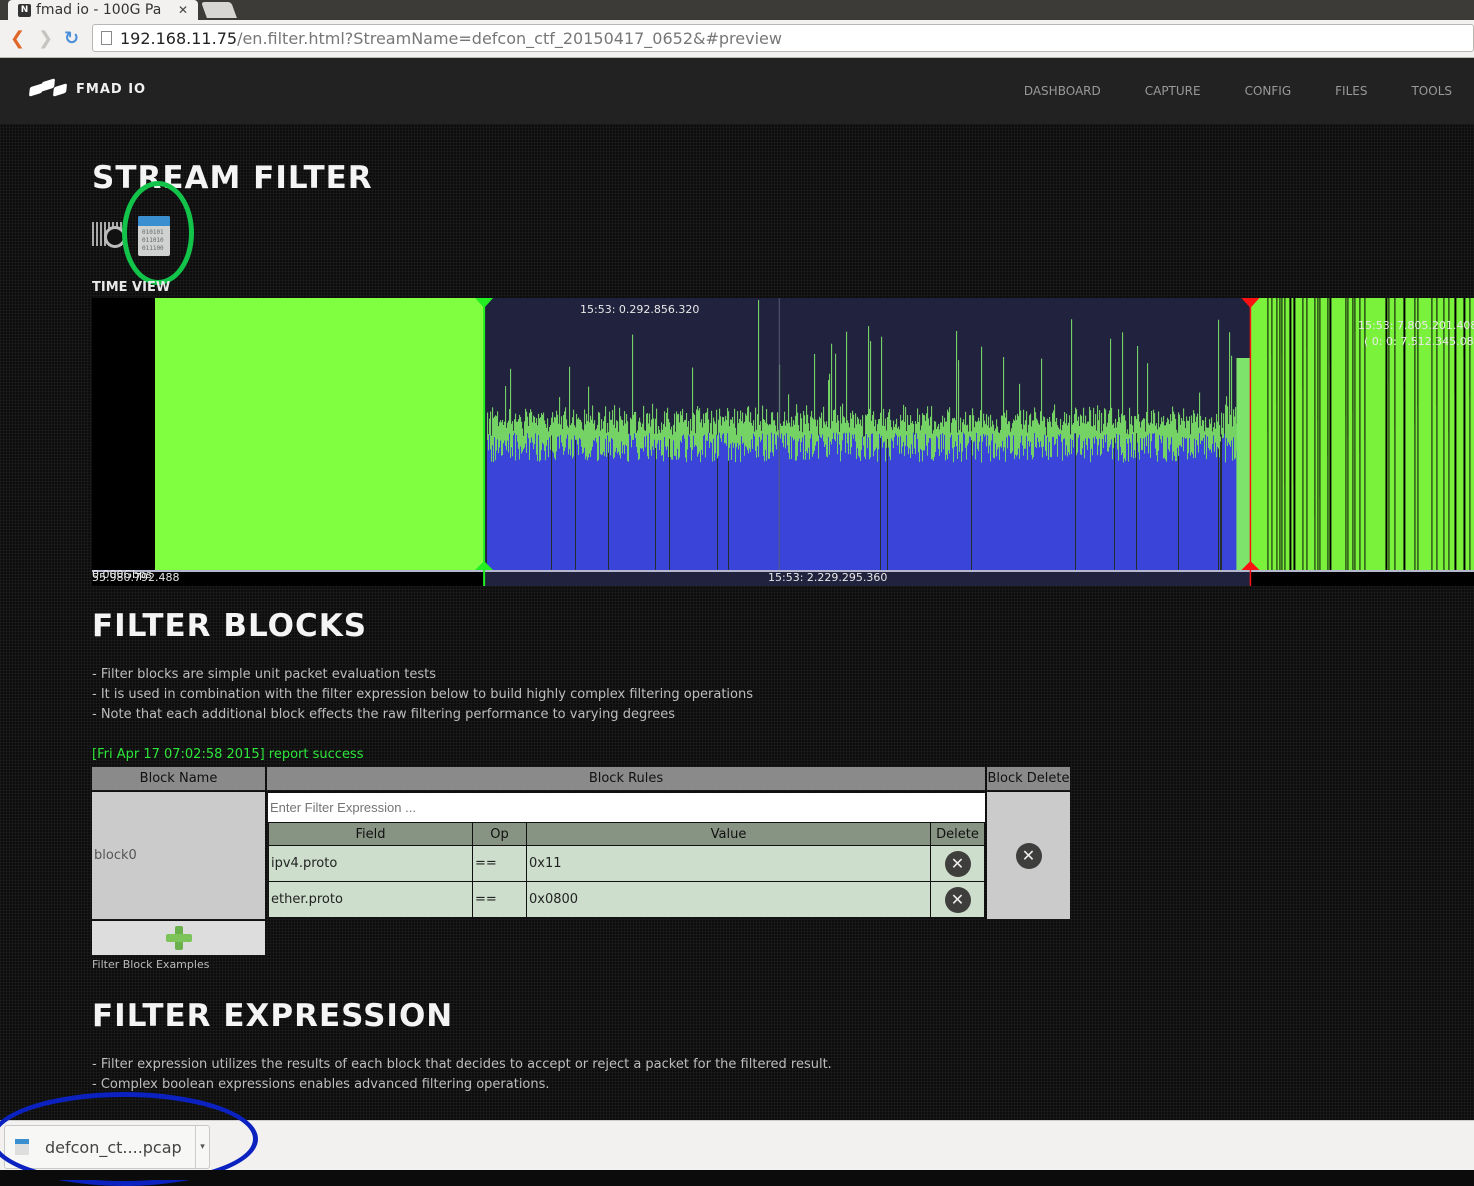 The width and height of the screenshot is (1474, 1186). Describe the element at coordinates (273, 1016) in the screenshot. I see `filter-expression-title: FILTER EXPRESSION` at that location.